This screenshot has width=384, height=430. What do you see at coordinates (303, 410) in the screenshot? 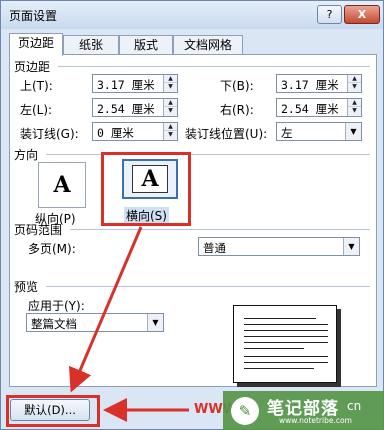
I see `watermark-banner: ✎ 笔记部落 cn www.notetribe.com` at bounding box center [303, 410].